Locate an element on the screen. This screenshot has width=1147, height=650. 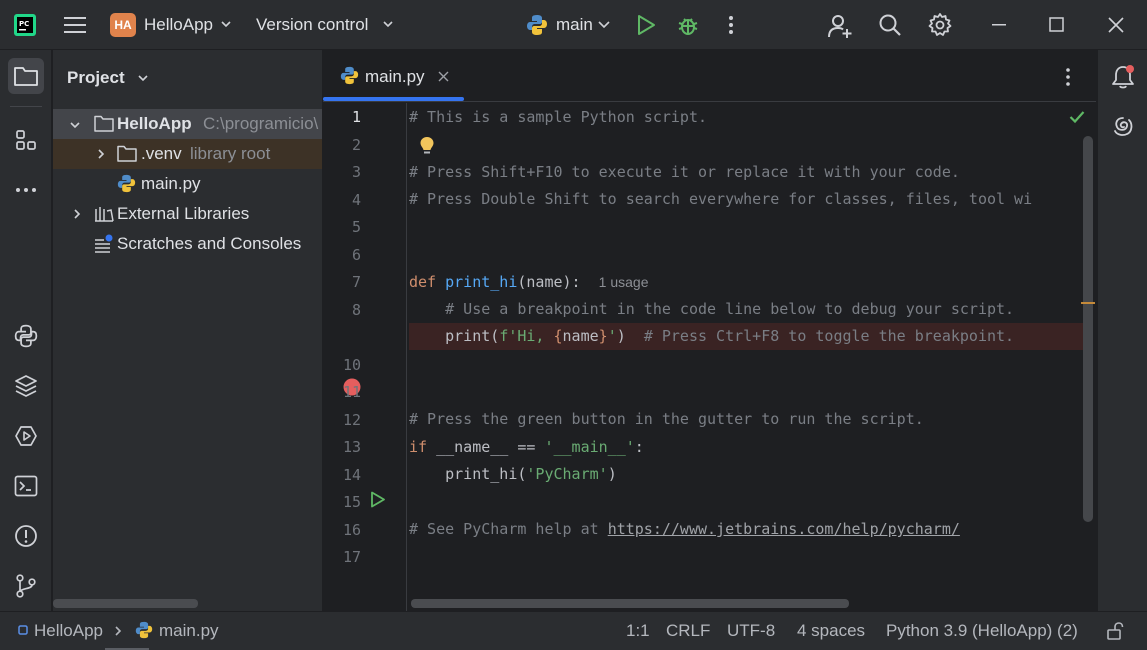
line-number: 5 is located at coordinates (356, 227).